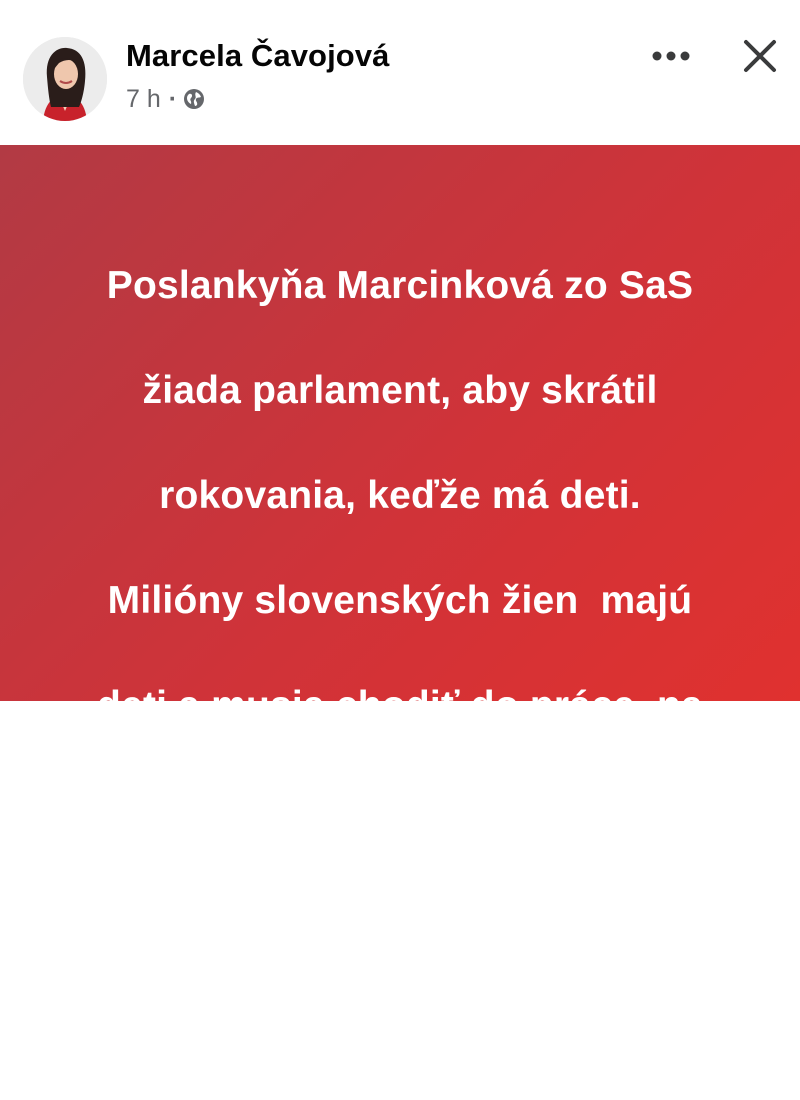 The width and height of the screenshot is (800, 1100). I want to click on post-text-line: deti a musia chodiť do práce, na, so click(400, 705).